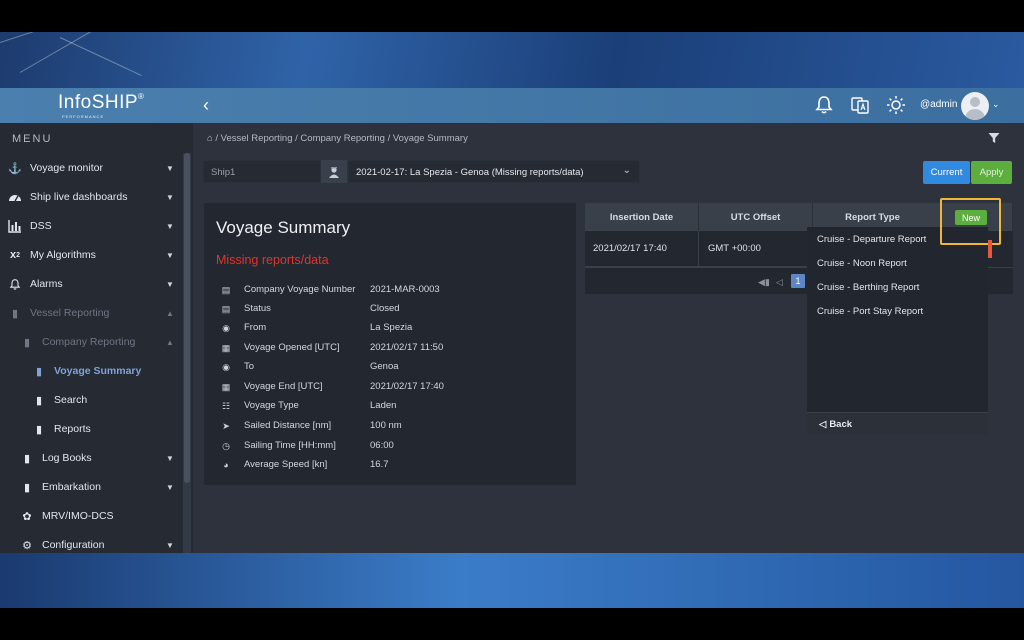 The height and width of the screenshot is (640, 1024). I want to click on info-row: ▦ Voyage End [UTC] 2021/02/17 17:40, so click(390, 389).